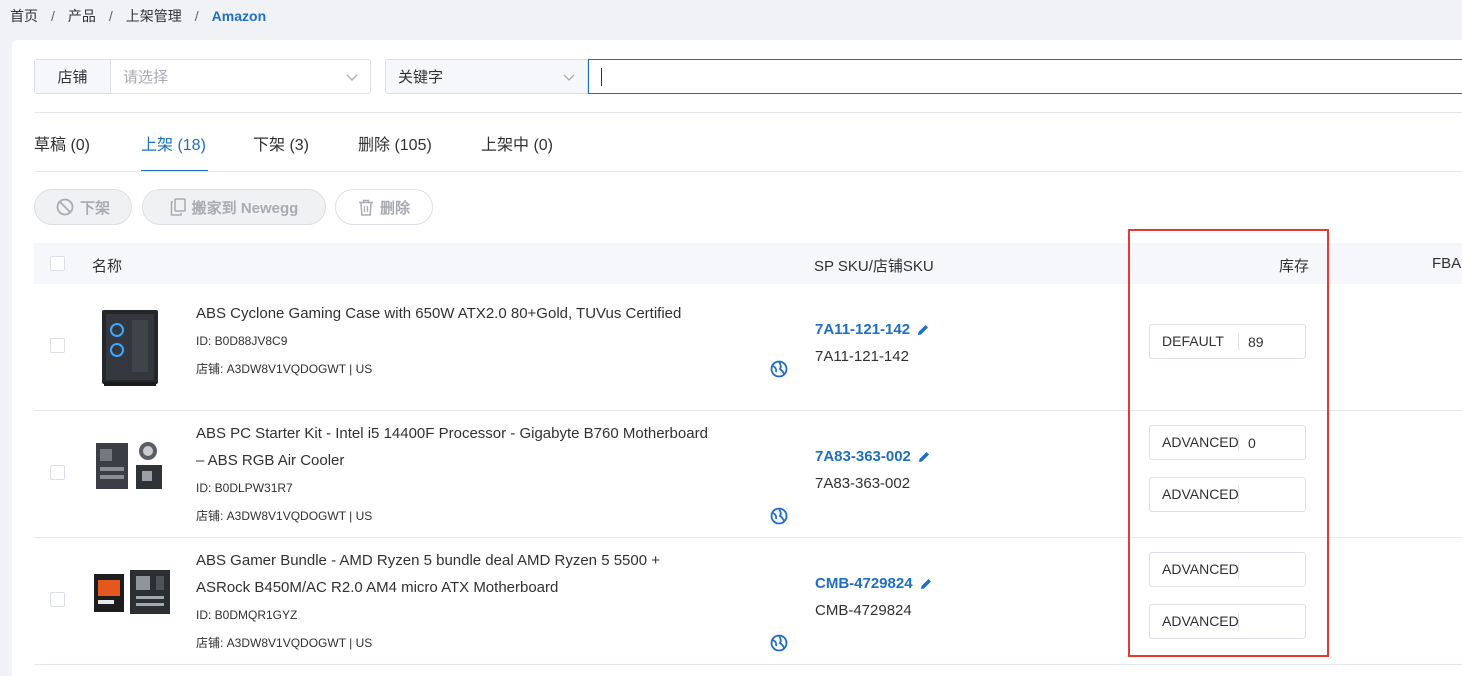 The width and height of the screenshot is (1462, 676). I want to click on store-sku: CMB-4729824, so click(863, 610).